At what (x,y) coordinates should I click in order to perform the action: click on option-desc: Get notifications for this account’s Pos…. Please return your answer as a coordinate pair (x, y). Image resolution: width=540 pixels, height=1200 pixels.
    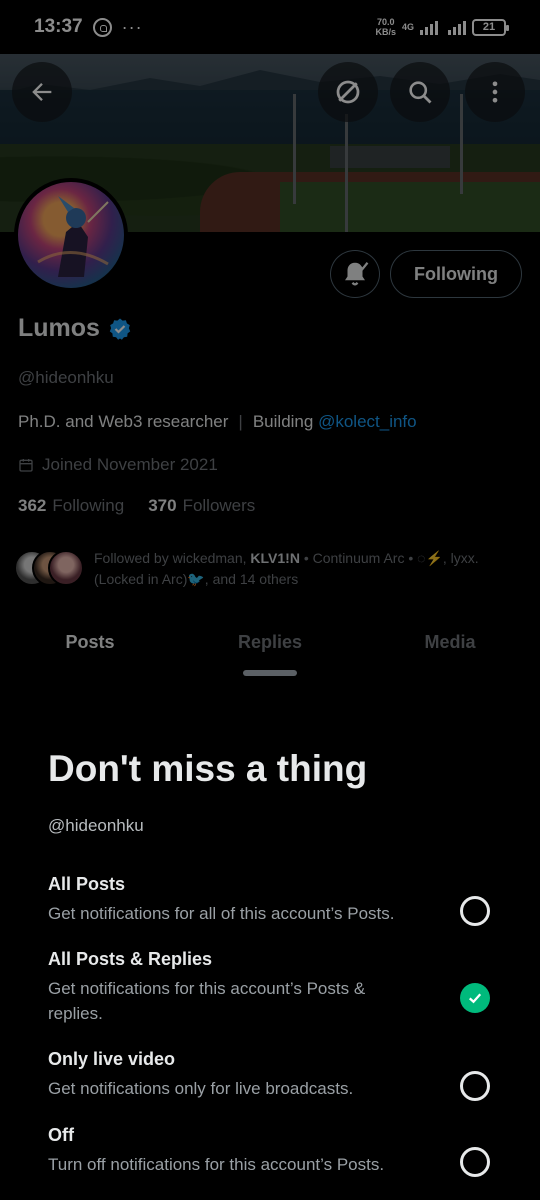
    Looking at the image, I should click on (207, 1001).